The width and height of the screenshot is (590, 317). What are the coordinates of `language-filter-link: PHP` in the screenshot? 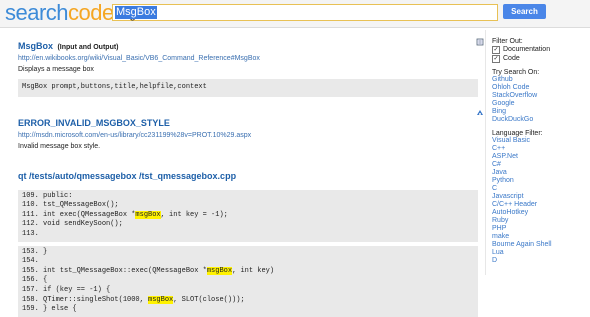 It's located at (541, 229).